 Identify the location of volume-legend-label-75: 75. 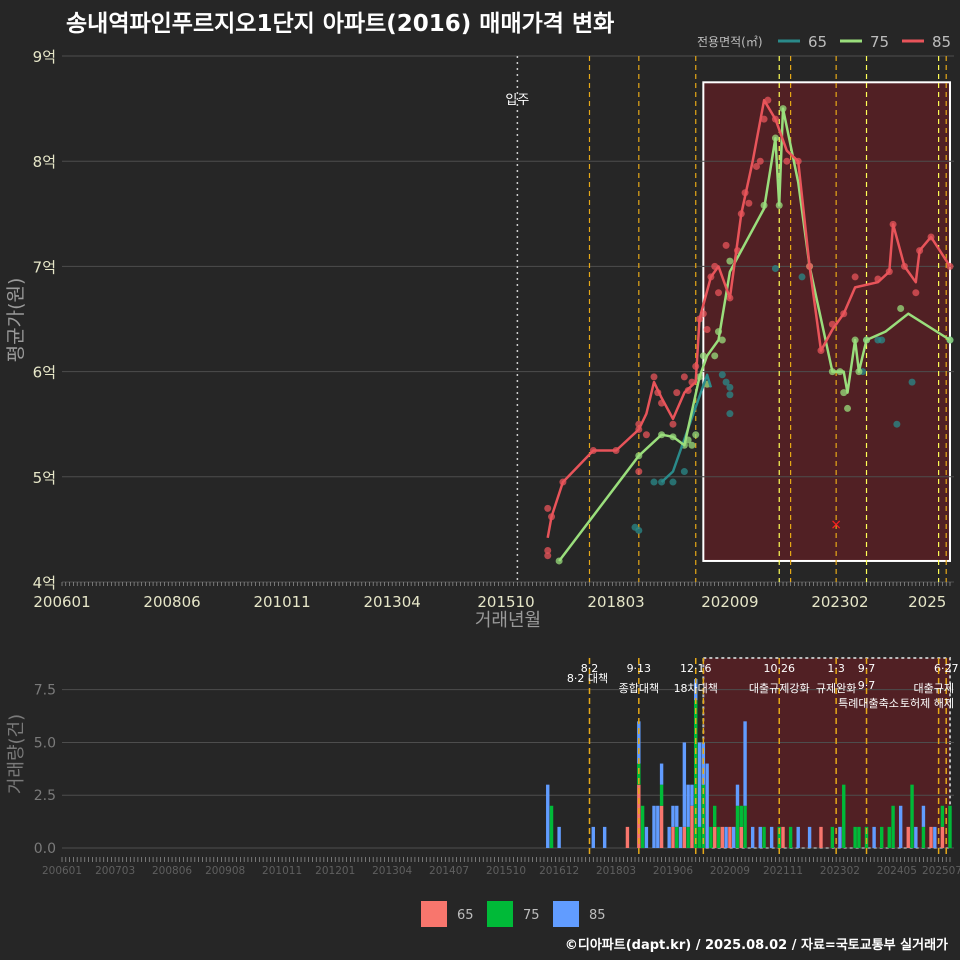
(531, 915).